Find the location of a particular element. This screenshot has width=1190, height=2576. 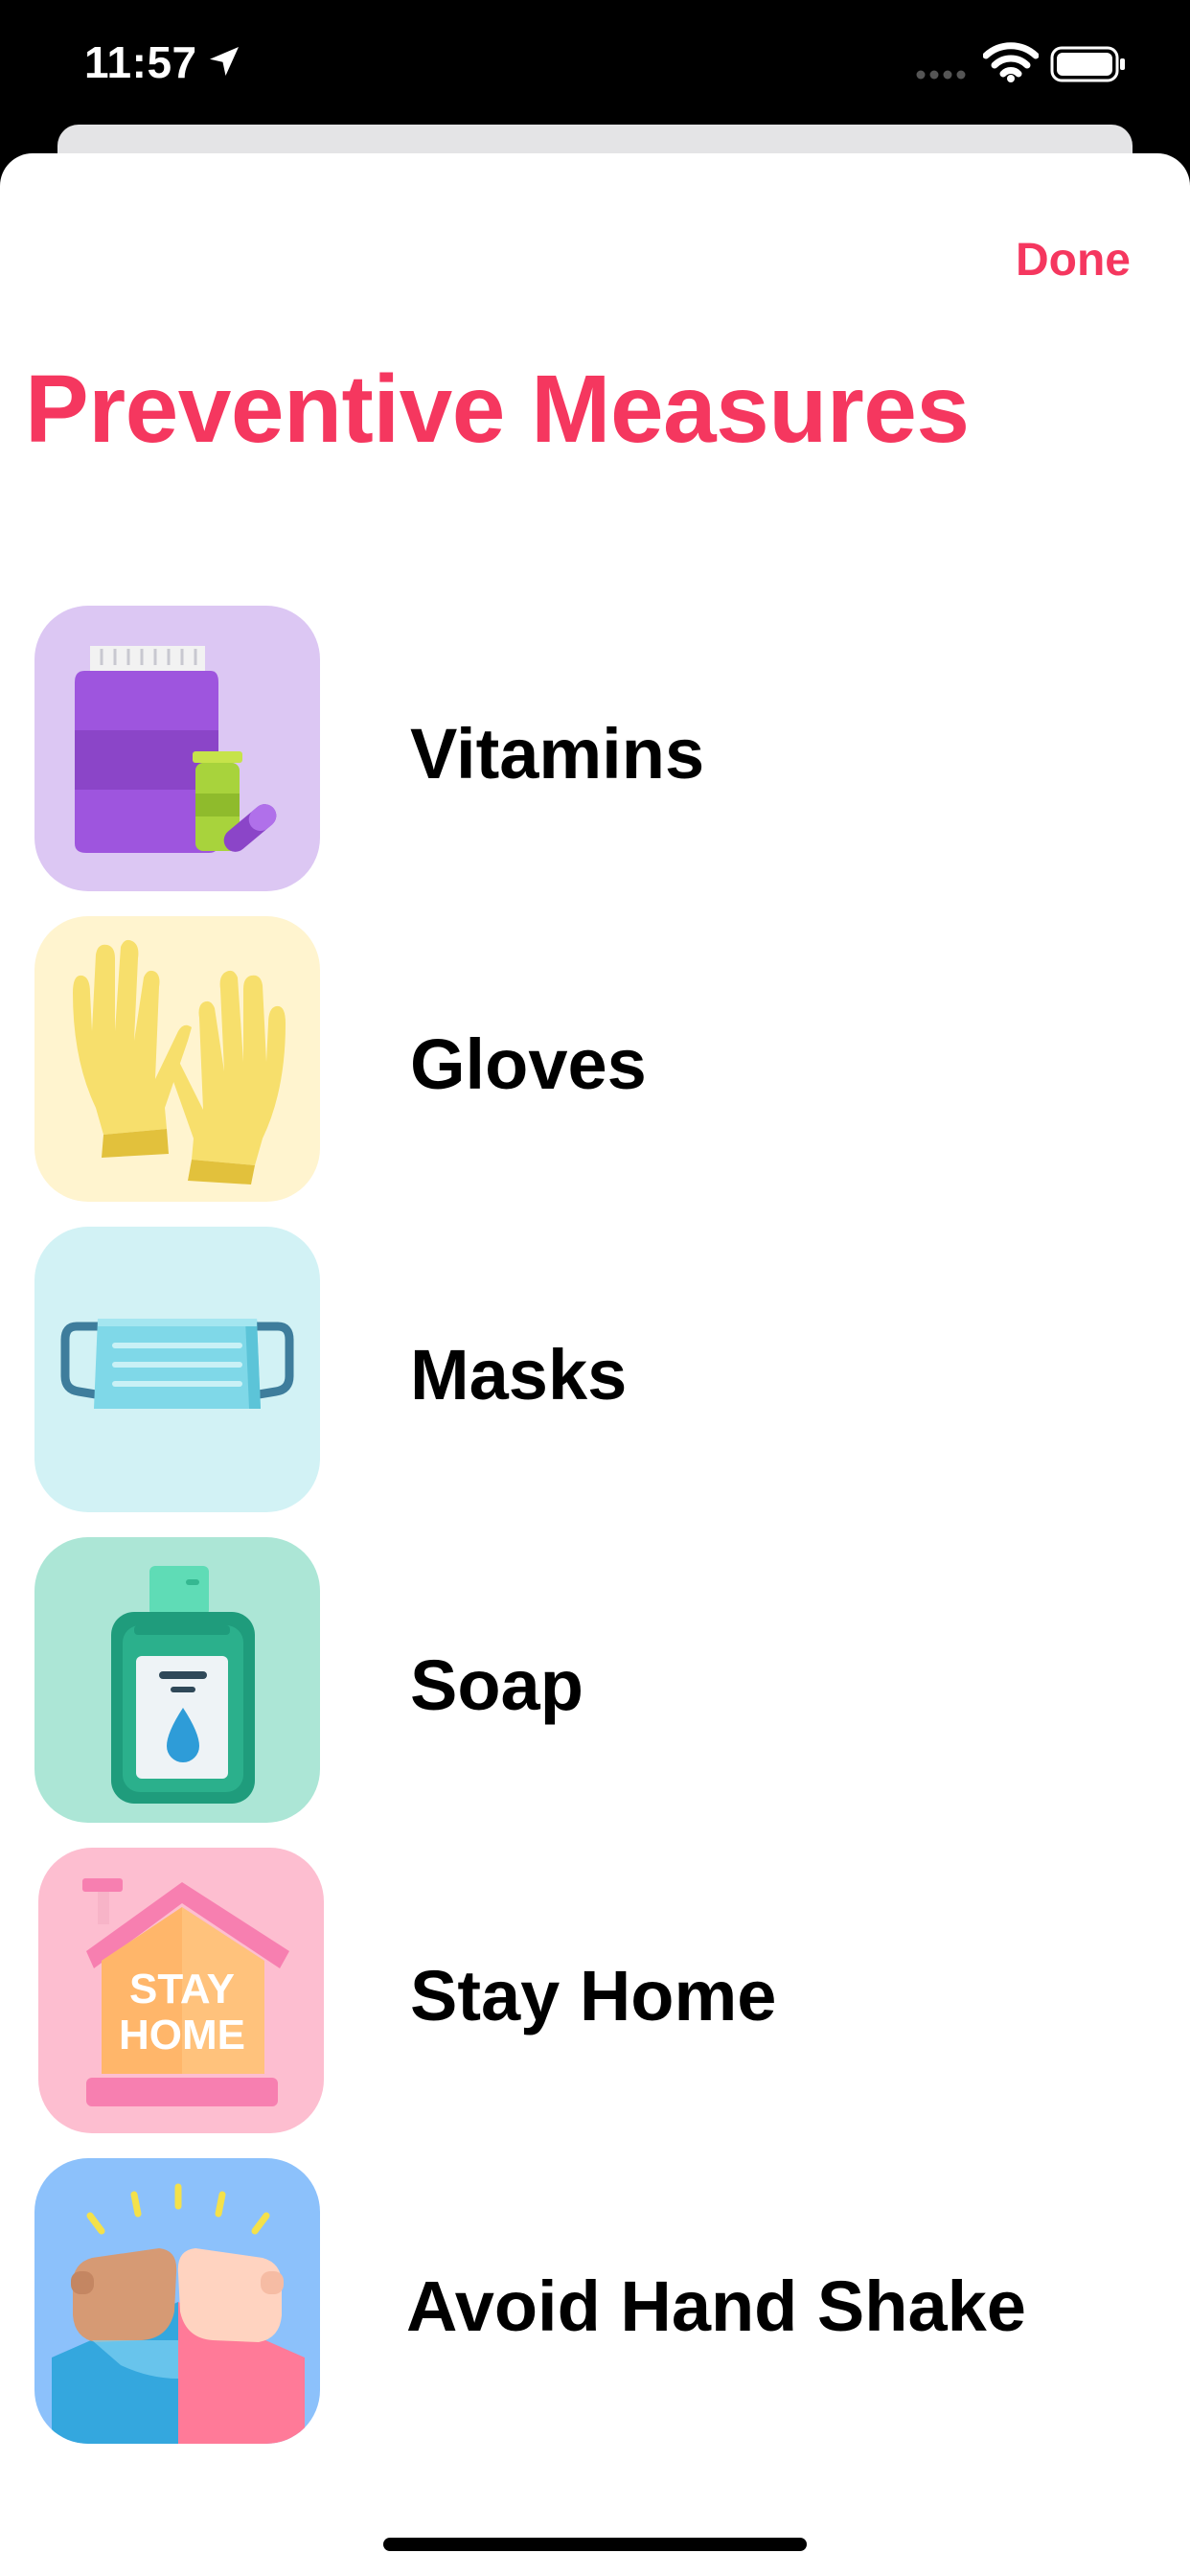

list-item-label: Soap is located at coordinates (497, 1685).